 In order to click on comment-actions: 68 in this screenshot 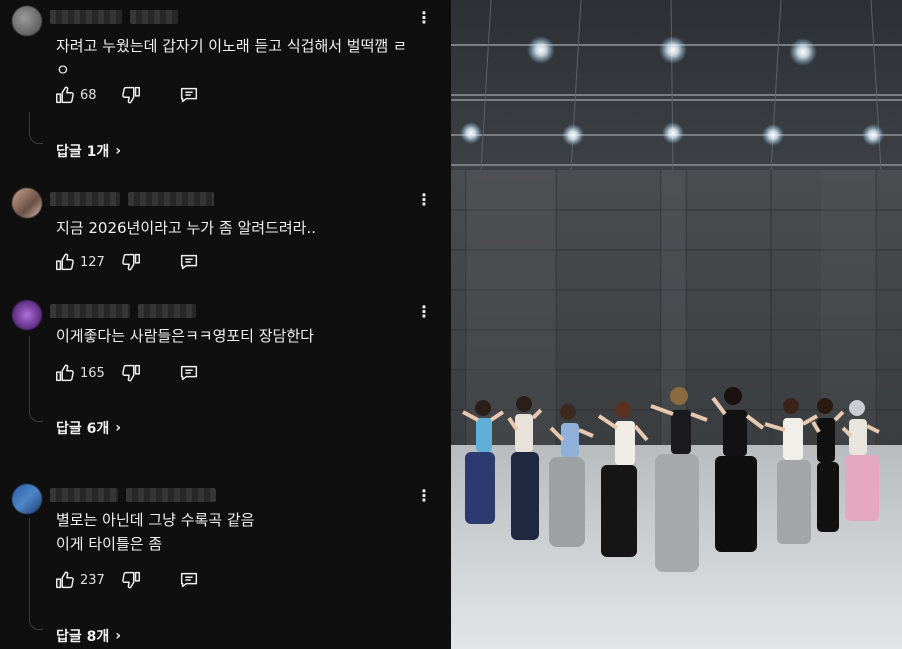, I will do `click(127, 95)`.